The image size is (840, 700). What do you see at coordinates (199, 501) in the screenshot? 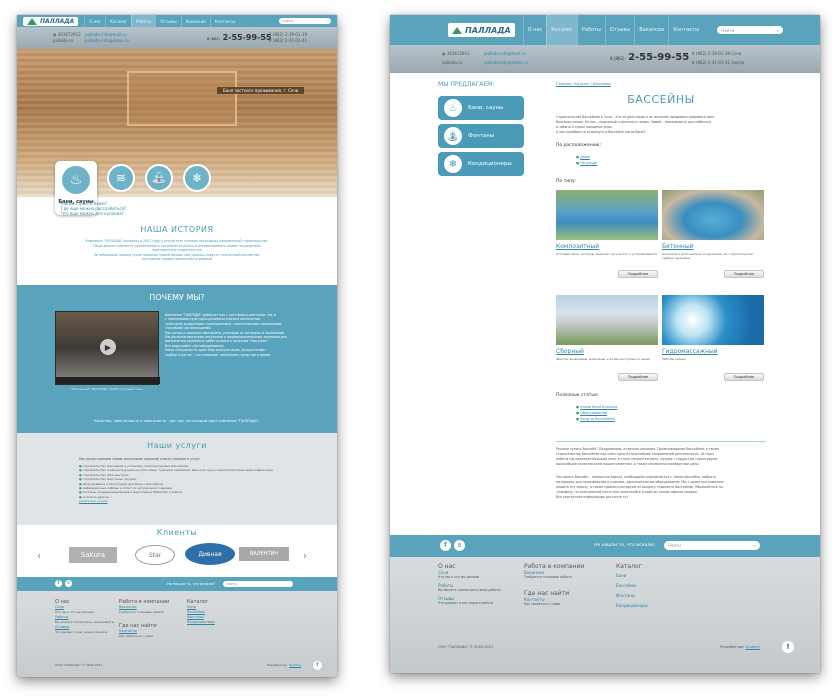
I see `services-more-link: узнать все услуги` at bounding box center [199, 501].